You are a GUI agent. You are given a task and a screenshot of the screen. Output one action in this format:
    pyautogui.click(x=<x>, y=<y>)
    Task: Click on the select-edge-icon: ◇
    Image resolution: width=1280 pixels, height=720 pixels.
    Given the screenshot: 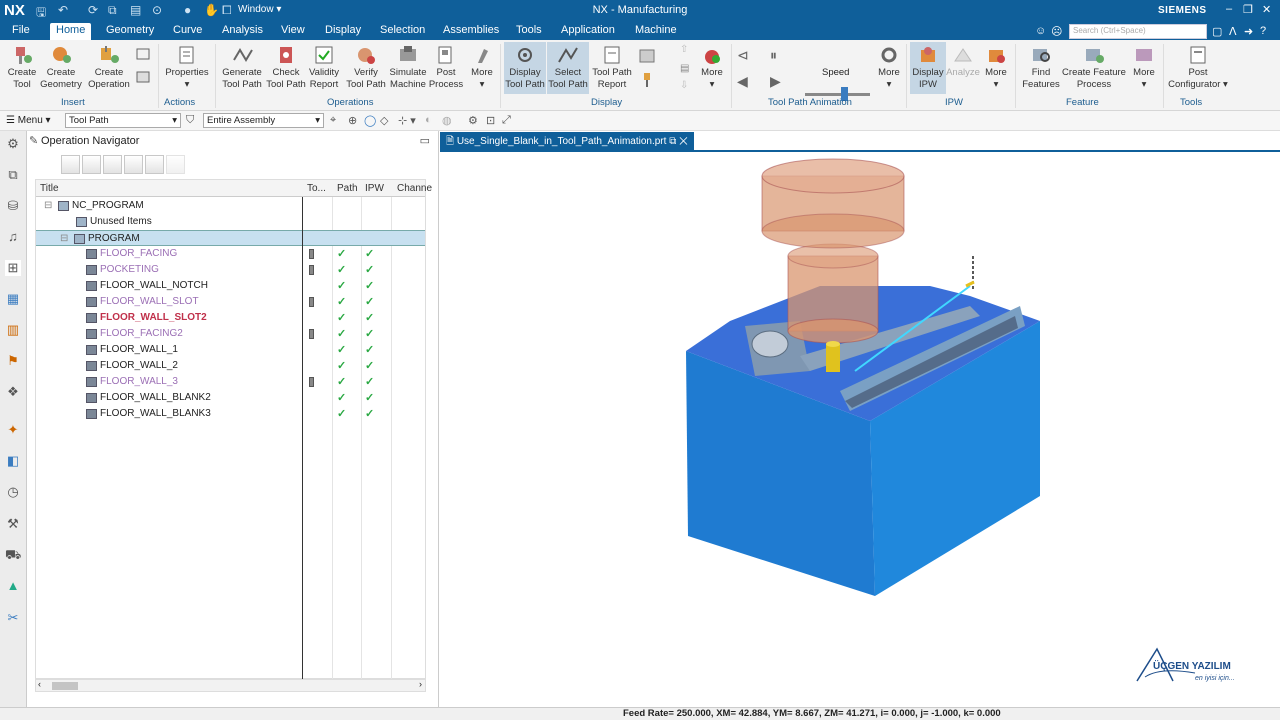 What is the action you would take?
    pyautogui.click(x=384, y=120)
    